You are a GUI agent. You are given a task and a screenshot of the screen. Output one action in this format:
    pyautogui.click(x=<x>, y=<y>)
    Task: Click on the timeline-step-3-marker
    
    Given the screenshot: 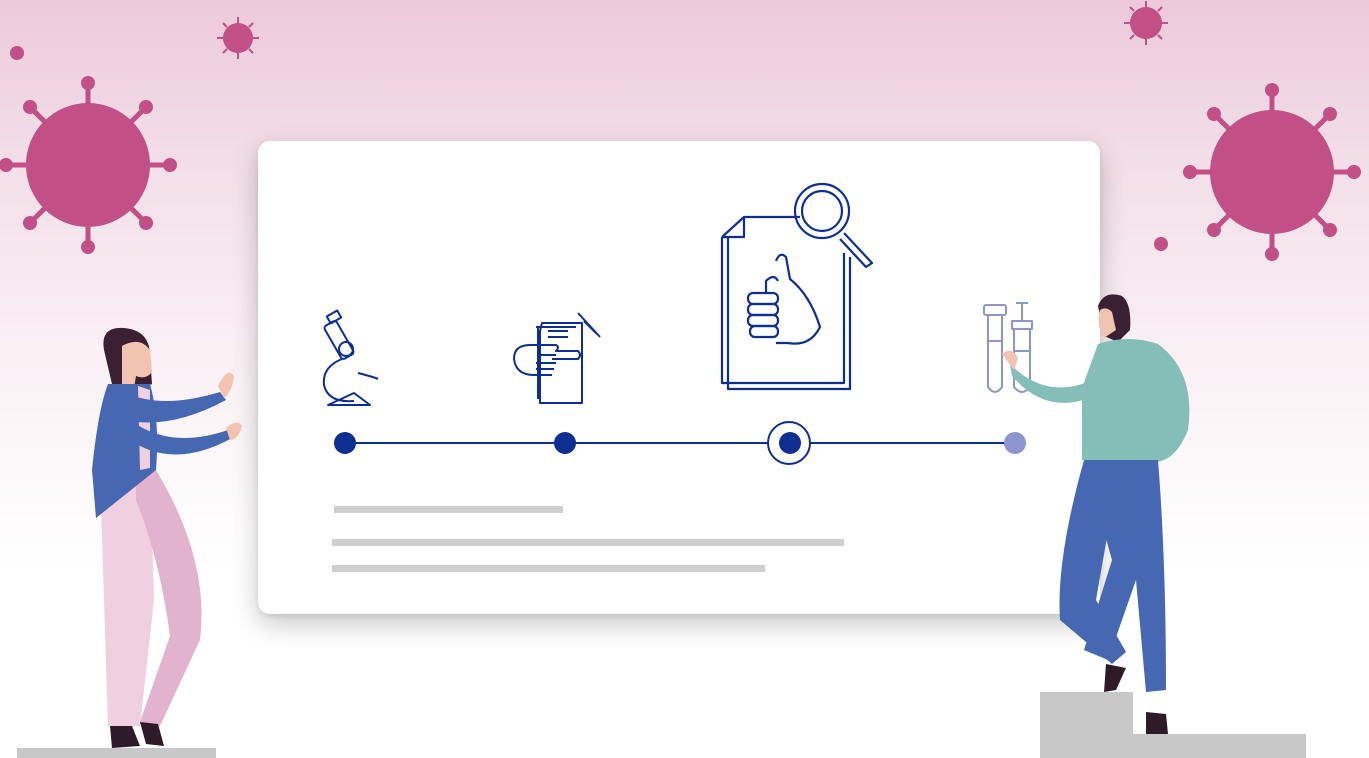 What is the action you would take?
    pyautogui.click(x=790, y=443)
    